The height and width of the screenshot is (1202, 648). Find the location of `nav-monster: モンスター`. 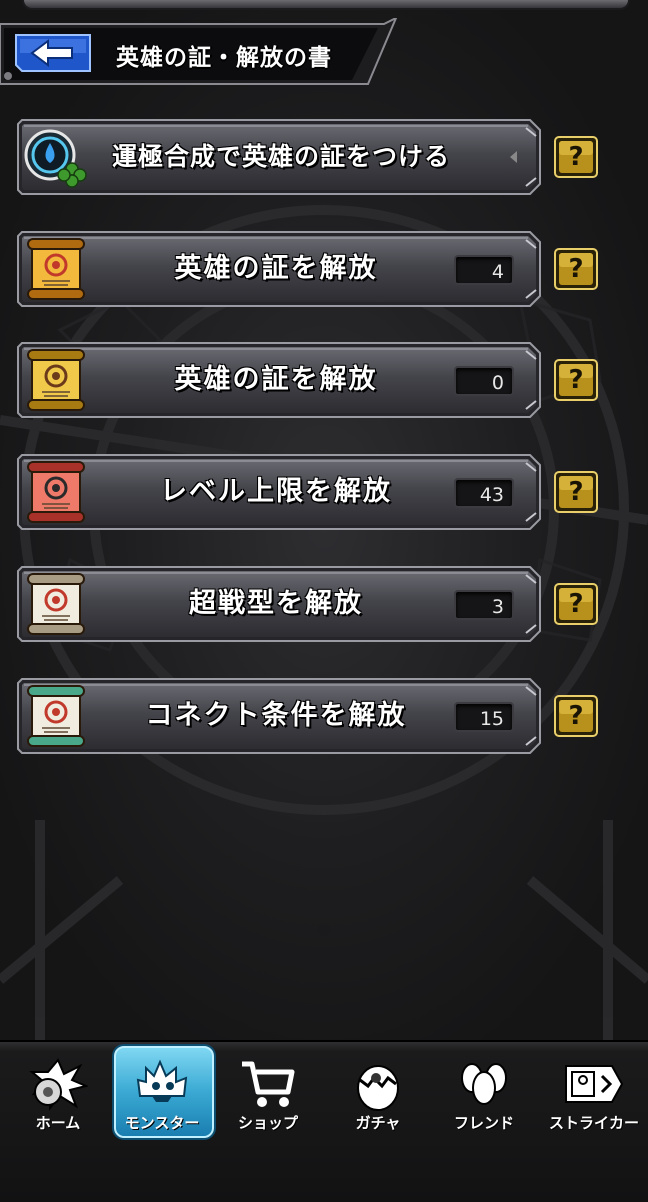

nav-monster: モンスター is located at coordinates (163, 1094).